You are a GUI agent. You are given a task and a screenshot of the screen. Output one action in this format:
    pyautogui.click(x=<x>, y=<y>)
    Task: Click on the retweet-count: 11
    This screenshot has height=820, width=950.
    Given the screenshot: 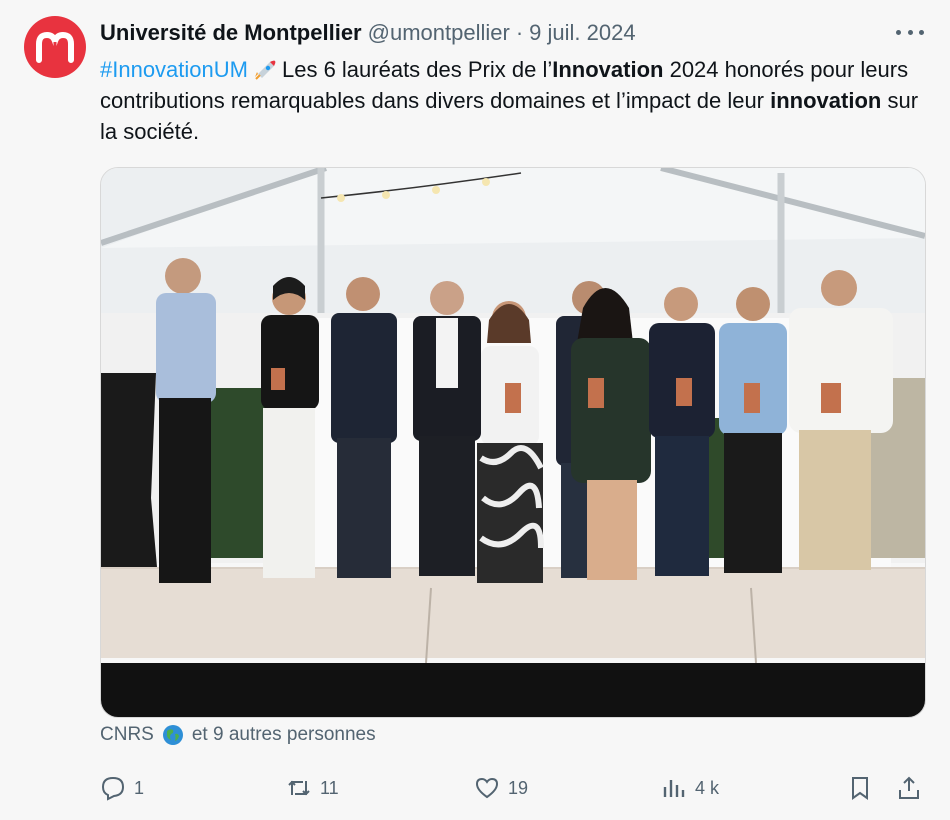 What is the action you would take?
    pyautogui.click(x=329, y=787)
    